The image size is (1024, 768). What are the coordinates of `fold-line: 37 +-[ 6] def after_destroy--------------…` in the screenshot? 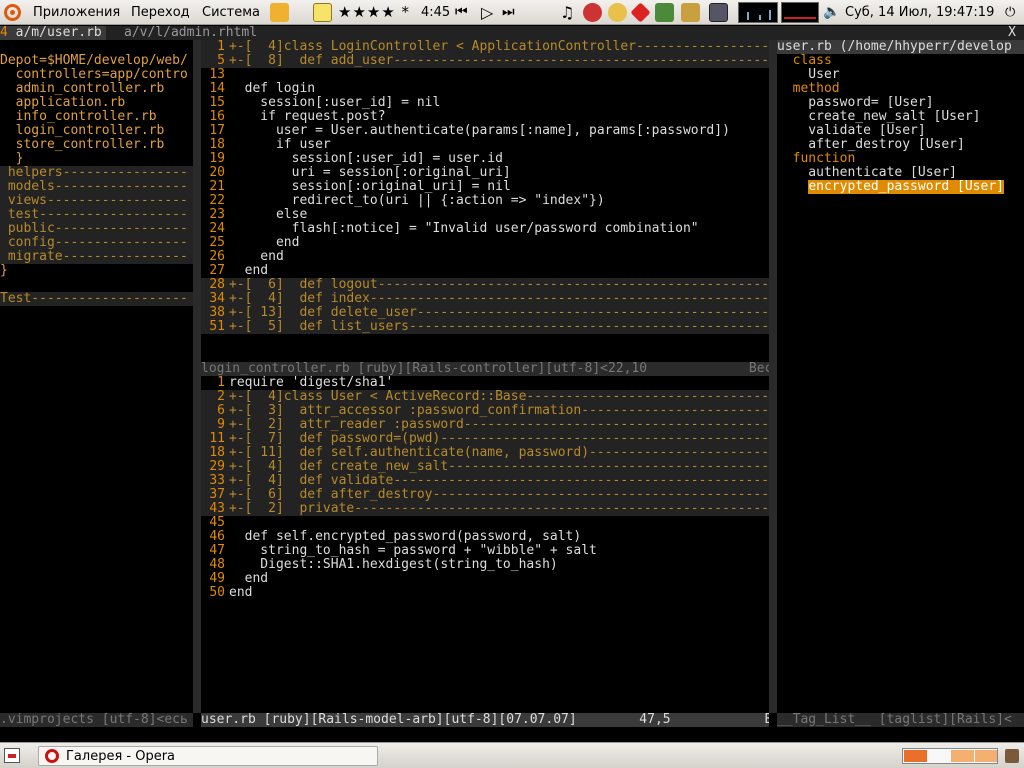 It's located at (485, 495).